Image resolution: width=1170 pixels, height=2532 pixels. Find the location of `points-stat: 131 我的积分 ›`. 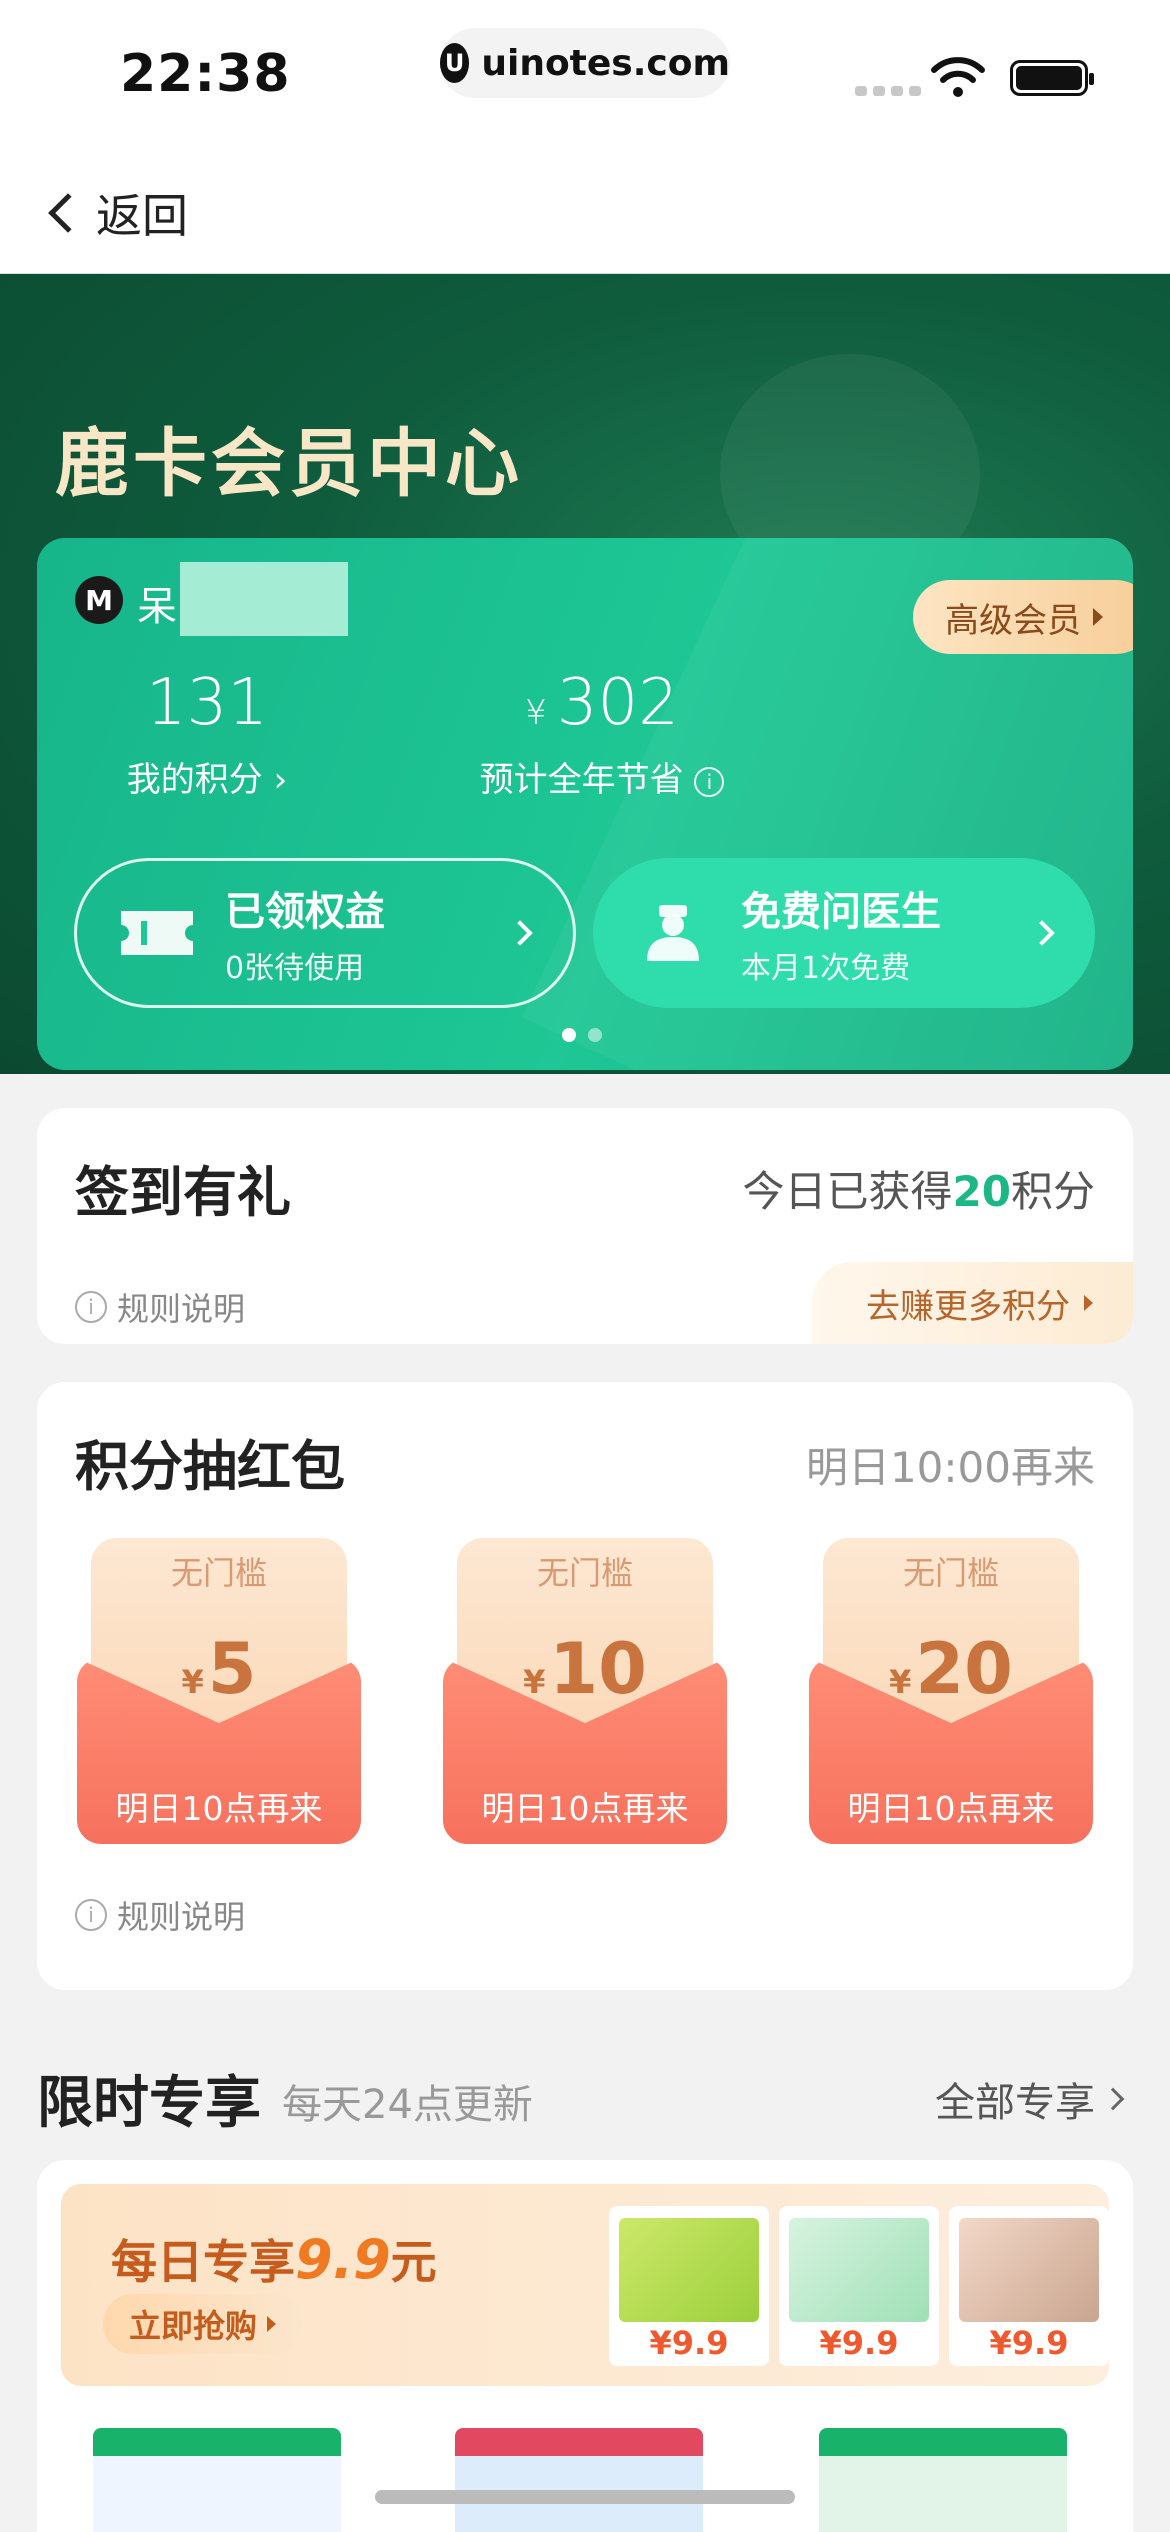

points-stat: 131 我的积分 › is located at coordinates (207, 733).